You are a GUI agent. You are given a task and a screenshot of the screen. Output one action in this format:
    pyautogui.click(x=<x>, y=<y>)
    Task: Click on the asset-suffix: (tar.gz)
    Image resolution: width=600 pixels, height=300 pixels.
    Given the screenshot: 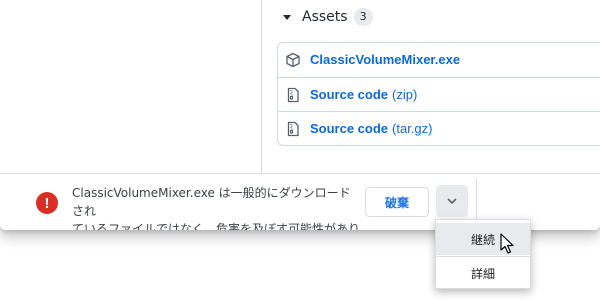 What is the action you would take?
    pyautogui.click(x=412, y=128)
    